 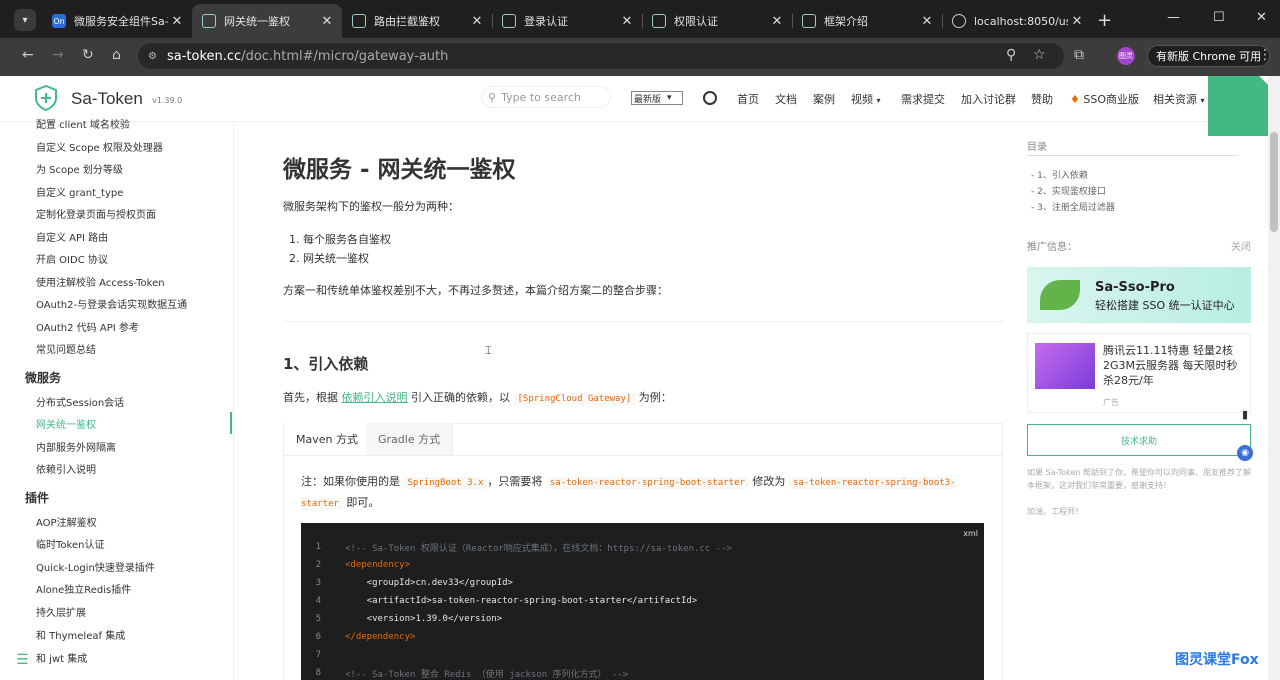 I want to click on browser-tab-0: On 微服务安全组件Sa-T ✕, so click(x=117, y=21).